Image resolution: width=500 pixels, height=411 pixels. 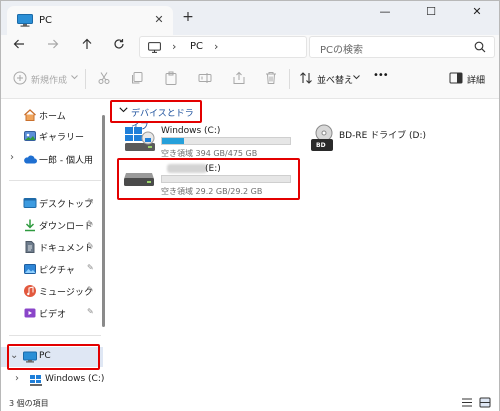 I want to click on sidebar-item-label: ビデオ, so click(x=53, y=315).